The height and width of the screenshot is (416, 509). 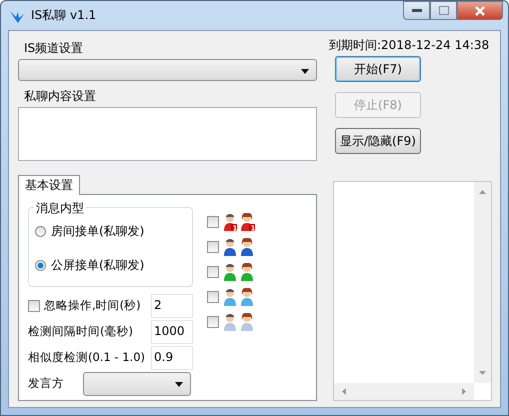 What do you see at coordinates (63, 15) in the screenshot?
I see `window-title: IS私聊 v1.1` at bounding box center [63, 15].